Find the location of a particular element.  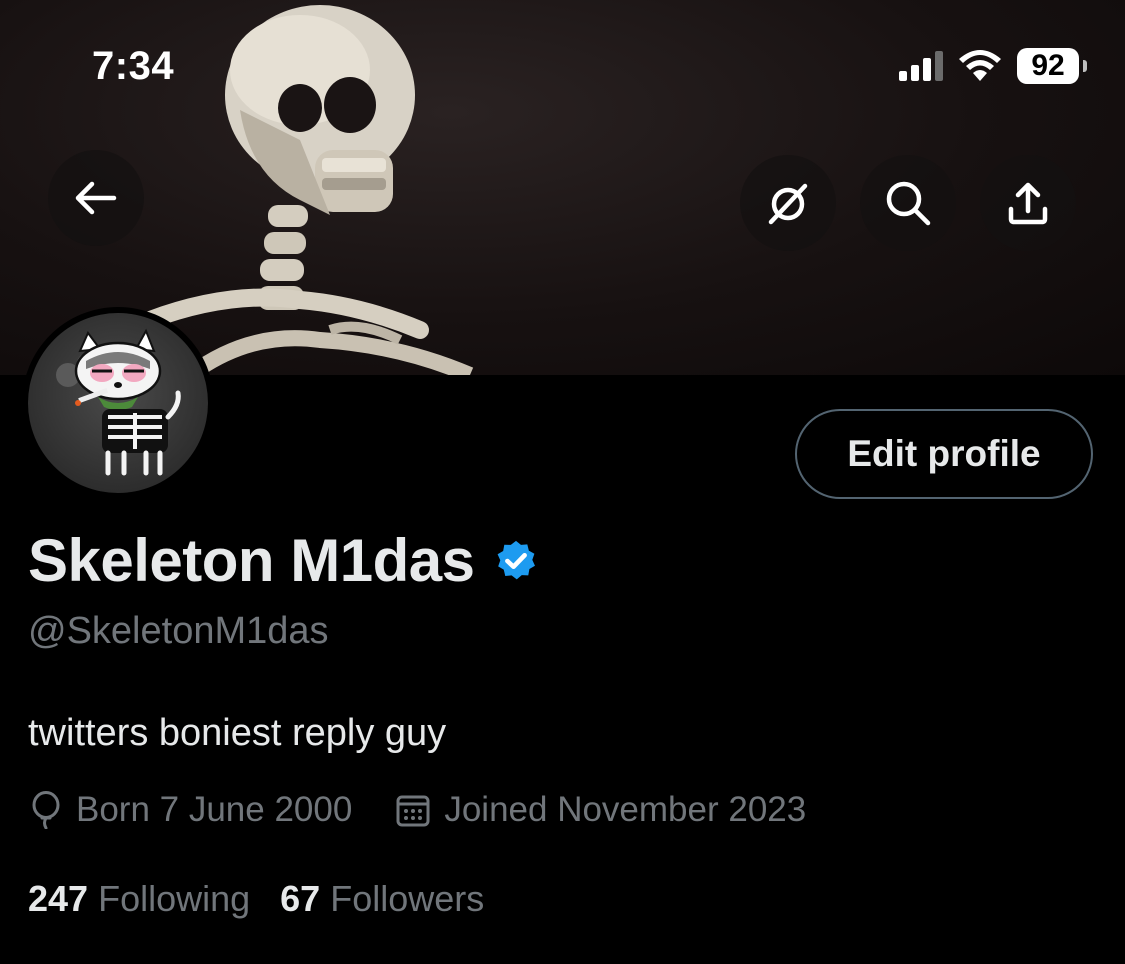

search-icon is located at coordinates (908, 203).